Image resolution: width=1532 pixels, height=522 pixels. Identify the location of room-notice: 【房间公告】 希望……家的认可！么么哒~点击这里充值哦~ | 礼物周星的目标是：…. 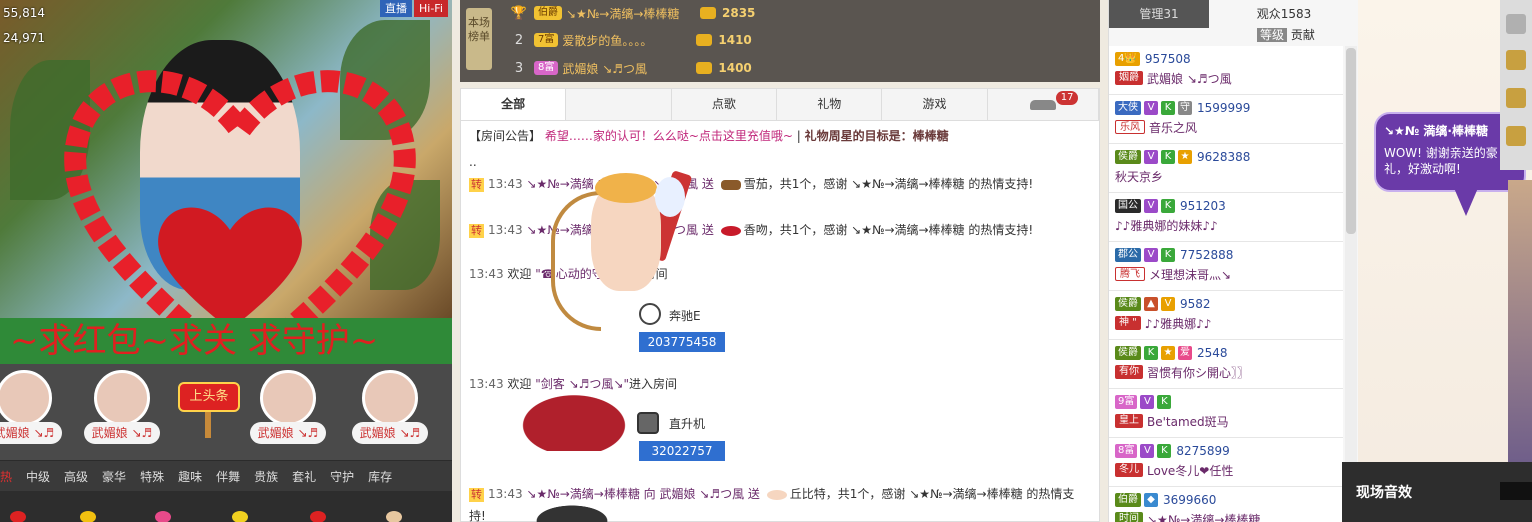
(779, 136).